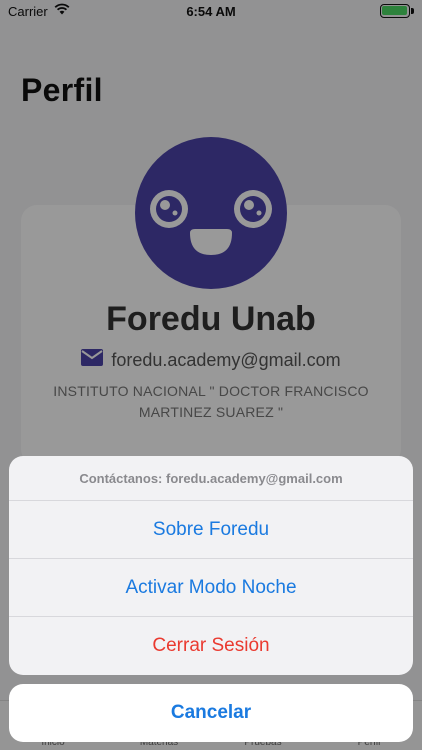 This screenshot has height=750, width=422. What do you see at coordinates (211, 646) in the screenshot?
I see `logout-button: Cerrar Sesión` at bounding box center [211, 646].